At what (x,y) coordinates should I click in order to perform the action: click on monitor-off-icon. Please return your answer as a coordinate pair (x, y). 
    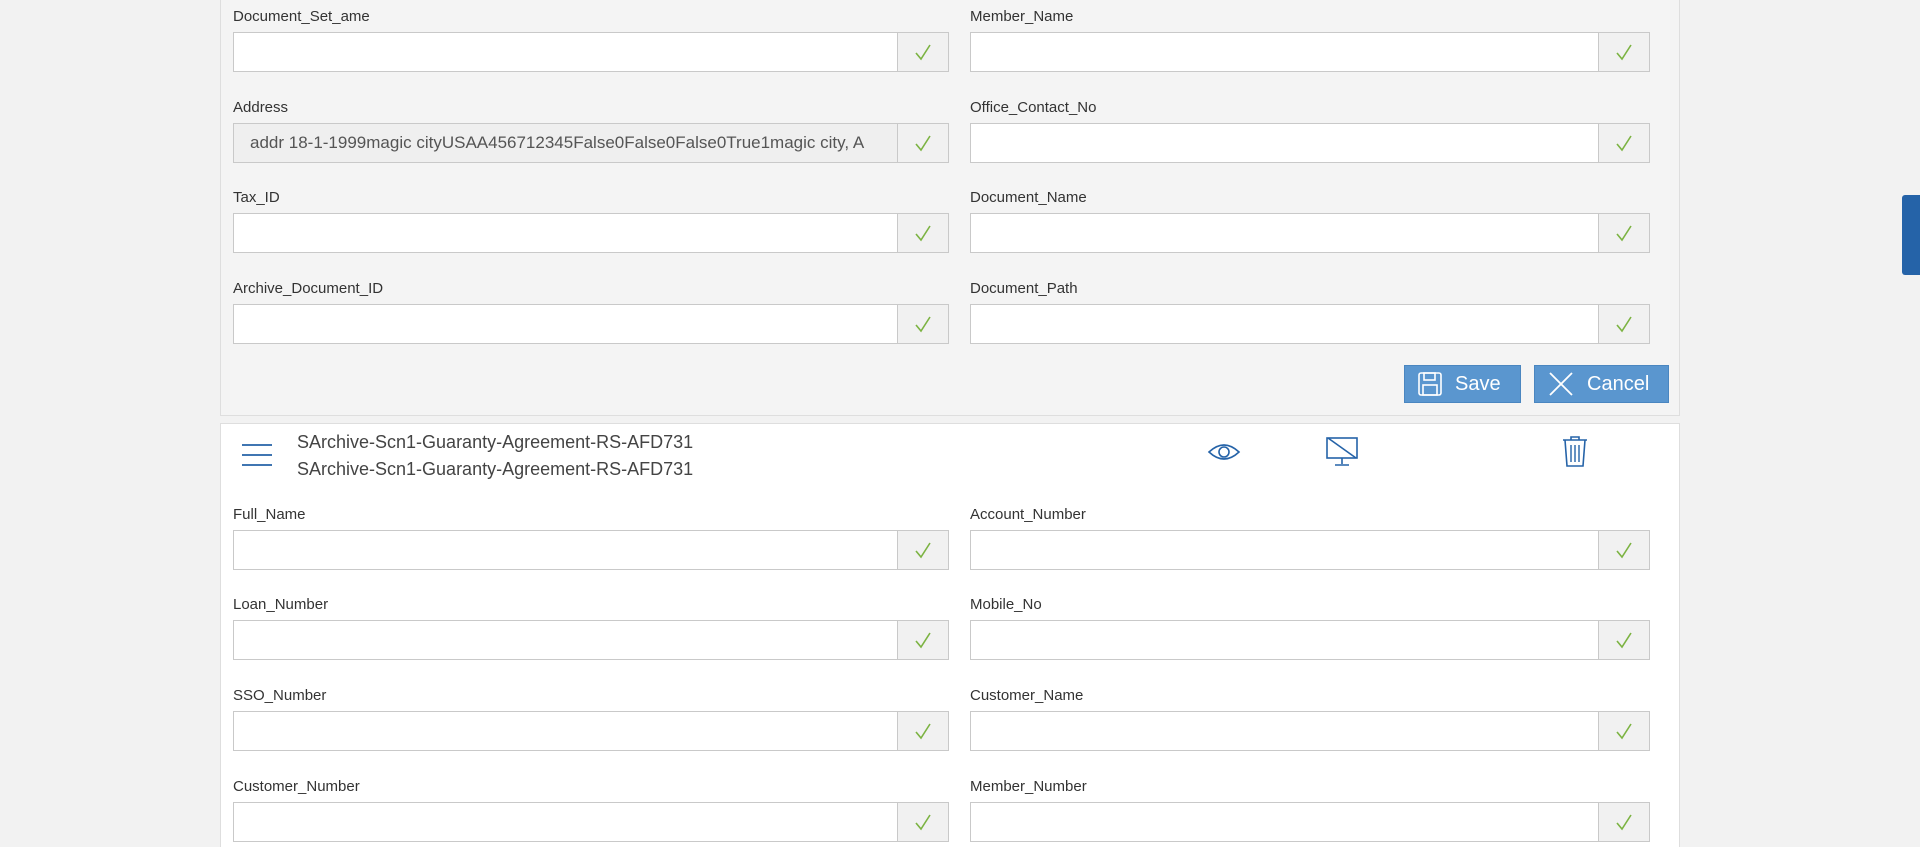
    Looking at the image, I should click on (1342, 454).